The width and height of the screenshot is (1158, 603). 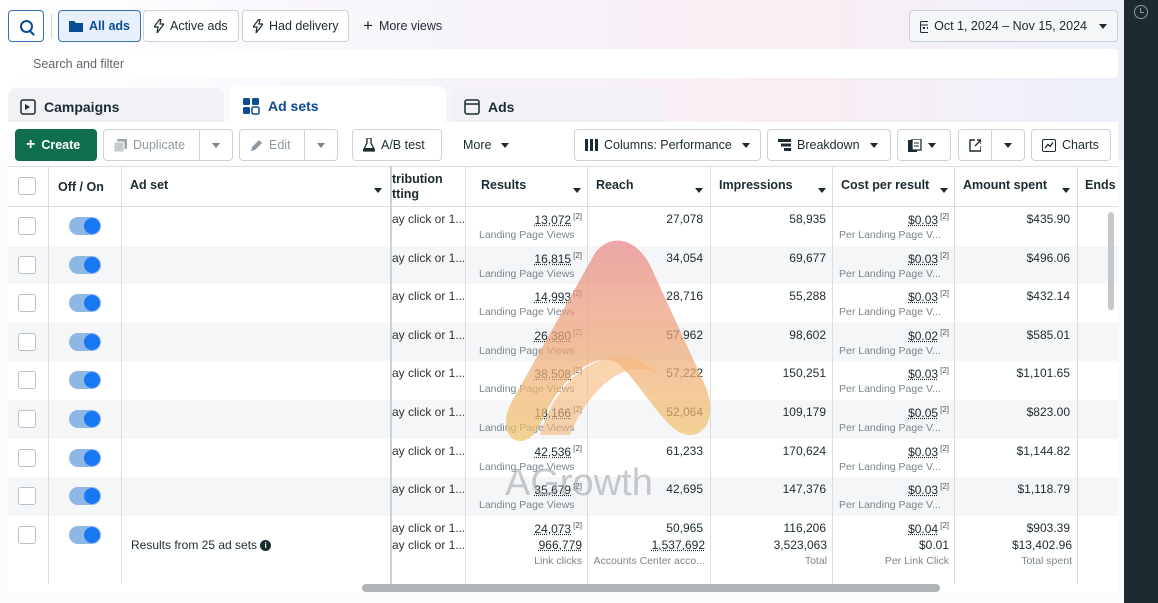 I want to click on date-range-picker: Oct 1, 2024 – Nov 15, 2024, so click(x=1013, y=26).